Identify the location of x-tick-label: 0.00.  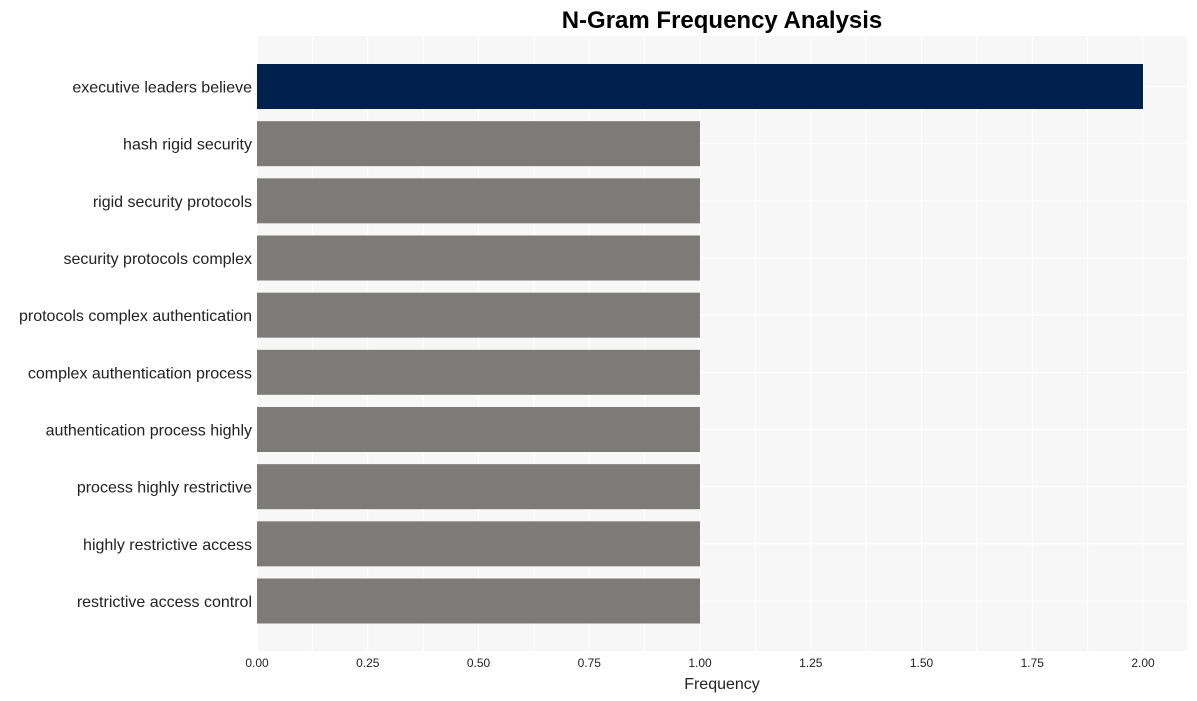
(257, 663).